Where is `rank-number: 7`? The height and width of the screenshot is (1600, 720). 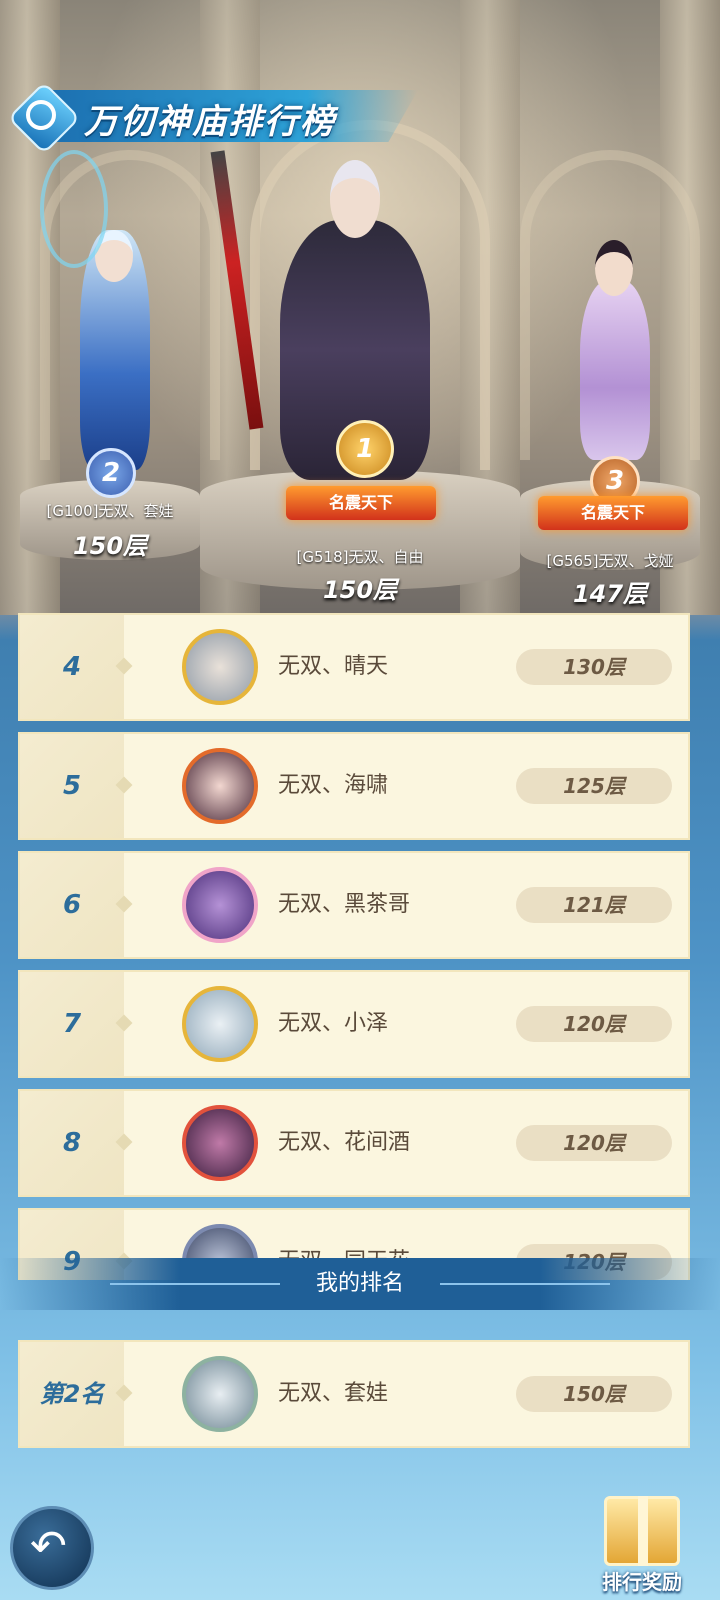
rank-number: 7 is located at coordinates (72, 1024).